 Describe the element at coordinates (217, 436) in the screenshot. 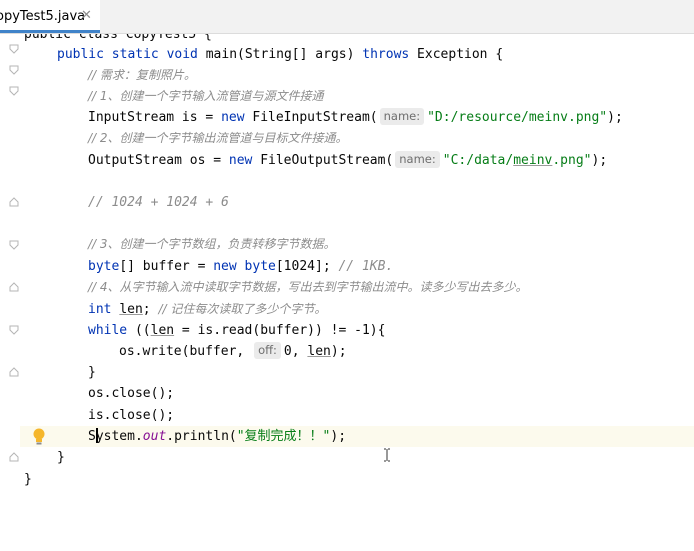

I see `code-line-current: System.out.println("复制完成！！");` at that location.